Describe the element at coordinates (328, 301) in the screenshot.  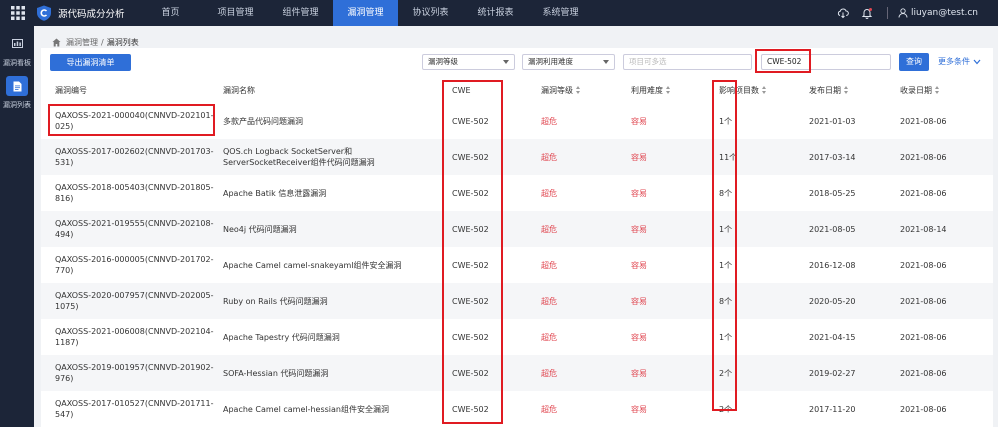
I see `vuln-name: Ruby on Rails 代码问题漏洞` at that location.